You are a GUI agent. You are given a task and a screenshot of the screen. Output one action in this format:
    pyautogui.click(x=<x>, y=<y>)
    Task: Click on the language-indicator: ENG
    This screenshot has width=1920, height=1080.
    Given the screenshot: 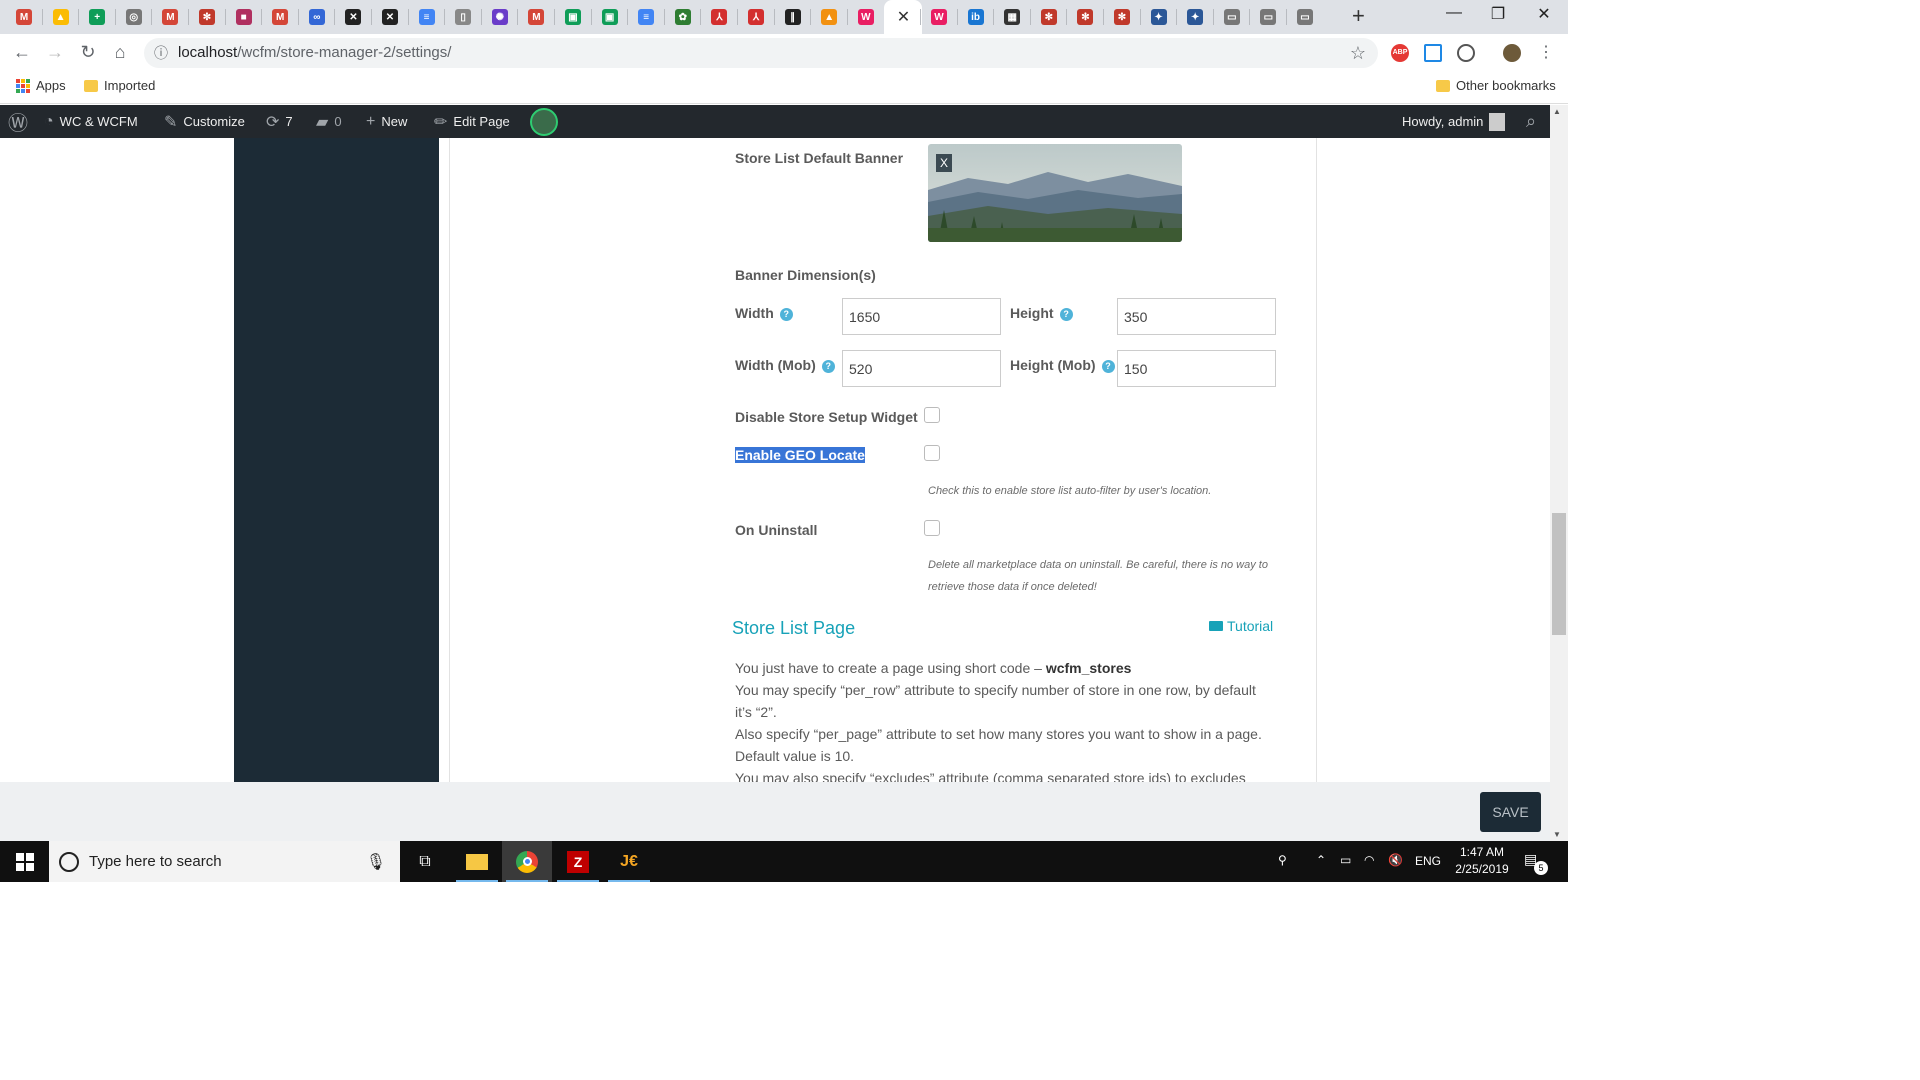 What is the action you would take?
    pyautogui.click(x=1428, y=861)
    